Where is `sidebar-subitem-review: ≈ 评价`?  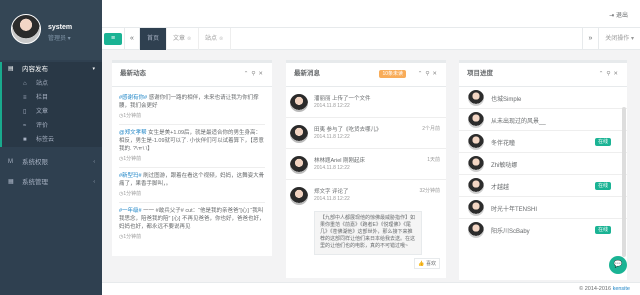
sidebar-subitem-review: ≈ 评价 is located at coordinates (52, 126).